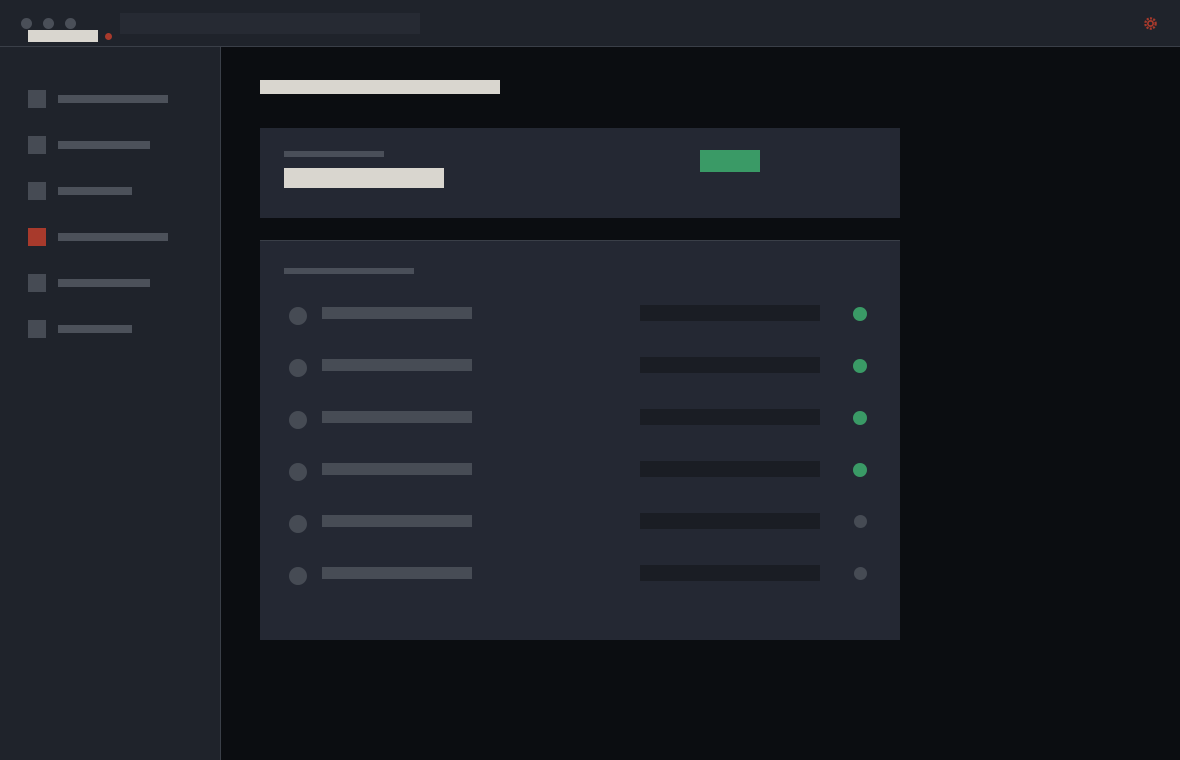 This screenshot has height=760, width=1180. Describe the element at coordinates (110, 243) in the screenshot. I see `sidebar-item-active` at that location.